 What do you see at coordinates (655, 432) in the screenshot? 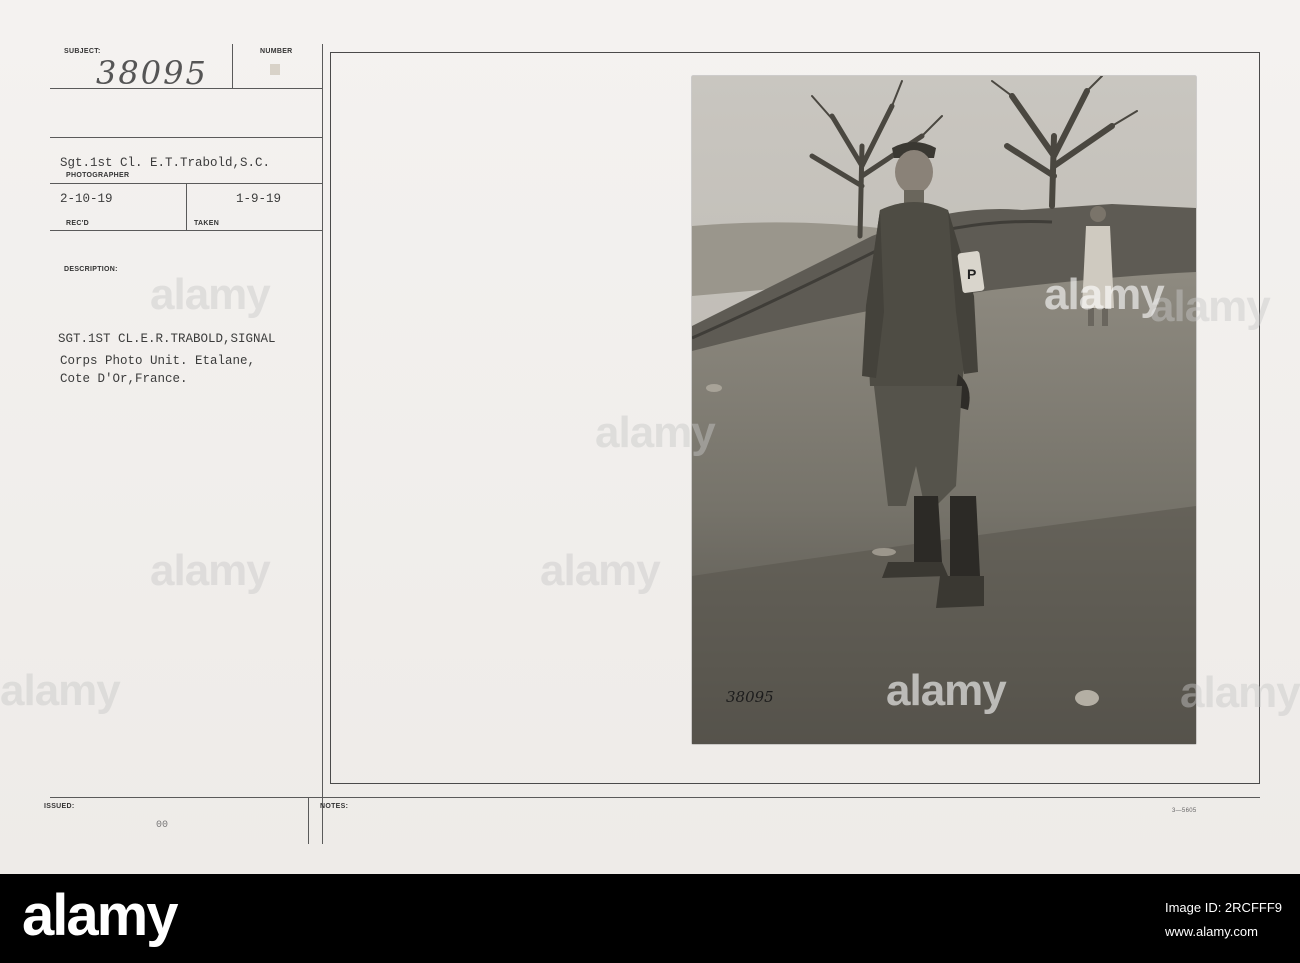
I see `watermark-2: alamy` at bounding box center [655, 432].